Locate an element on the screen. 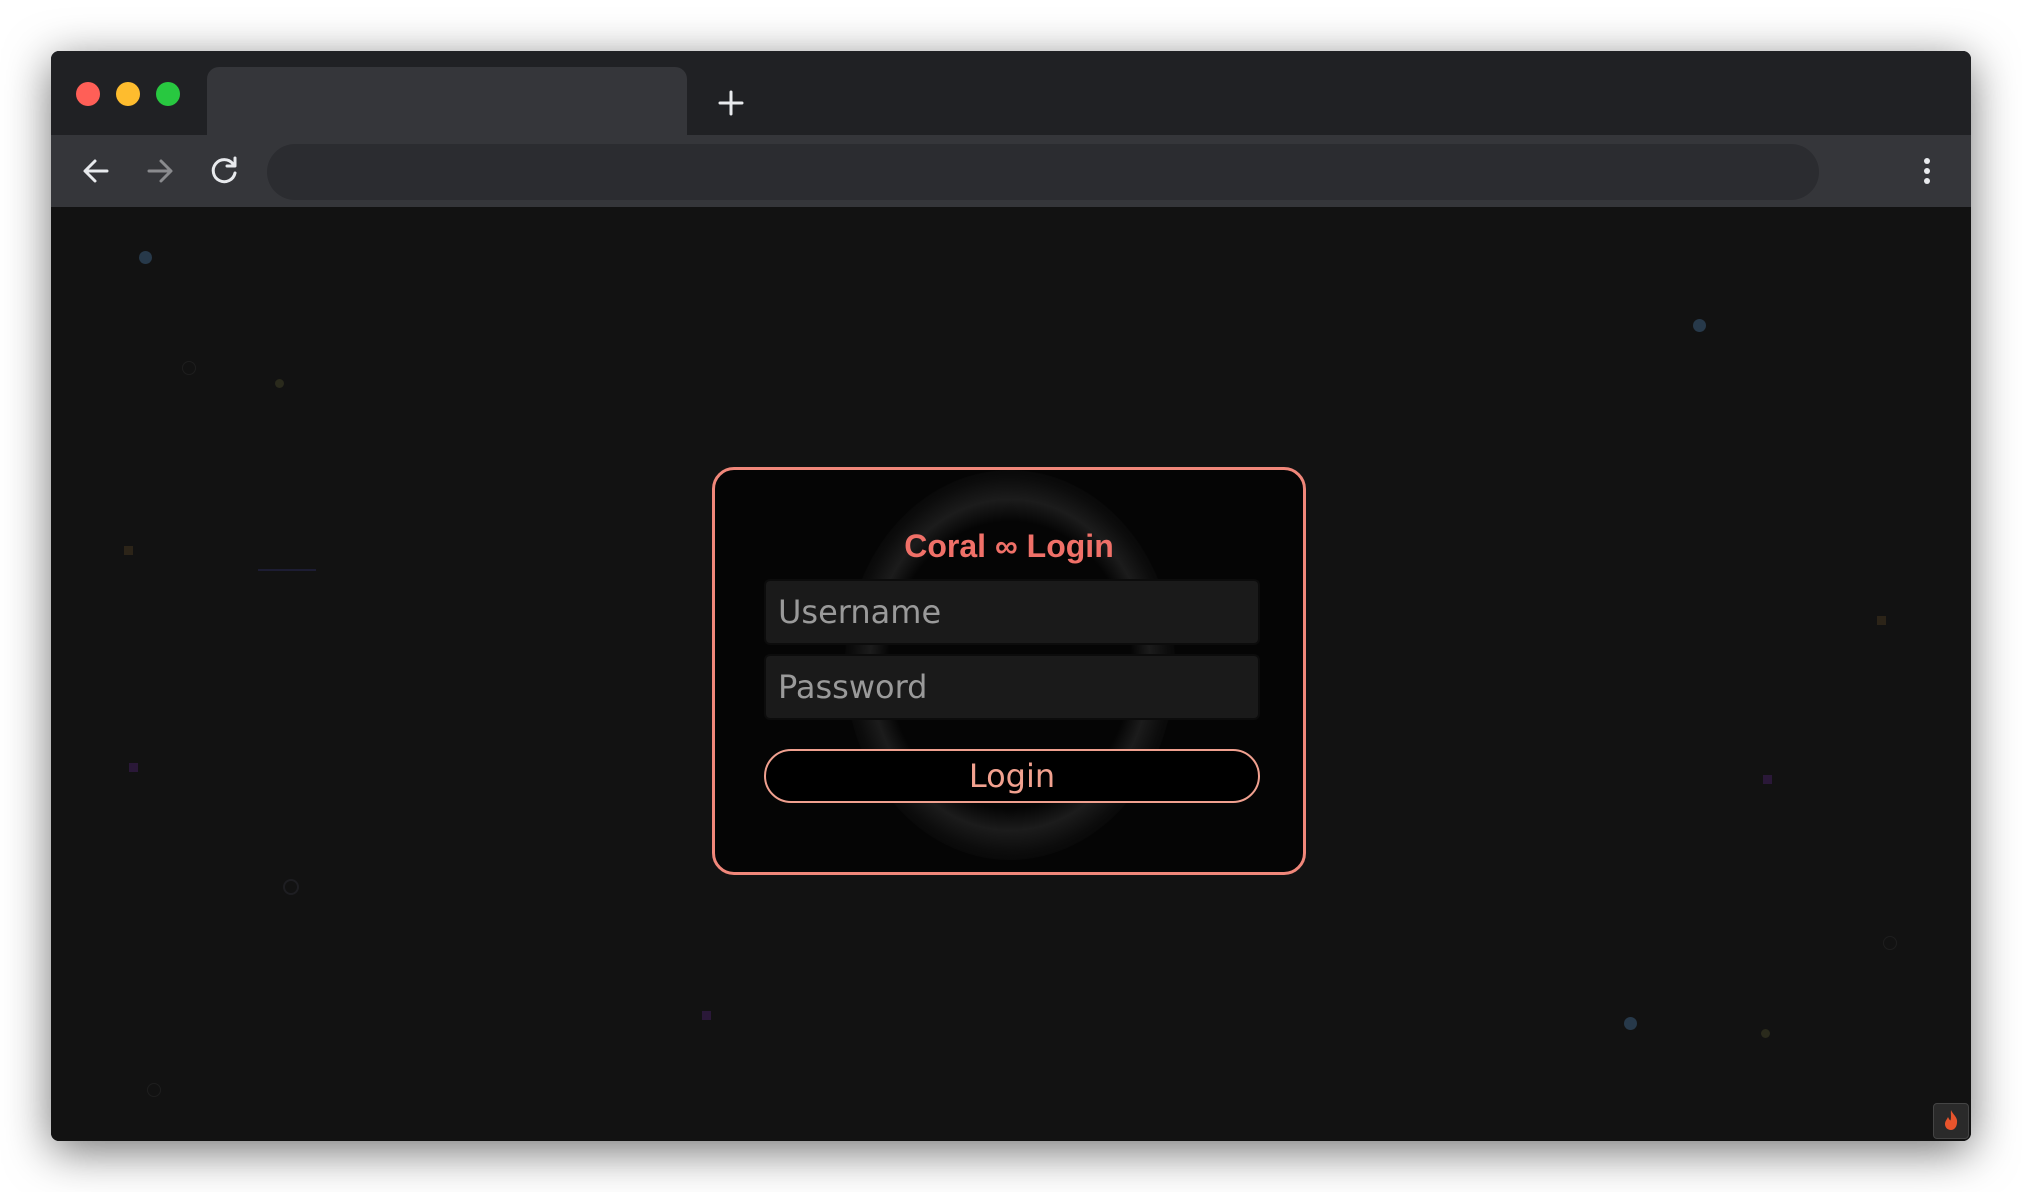 The image size is (2022, 1192). browser-toolbar is located at coordinates (1011, 171).